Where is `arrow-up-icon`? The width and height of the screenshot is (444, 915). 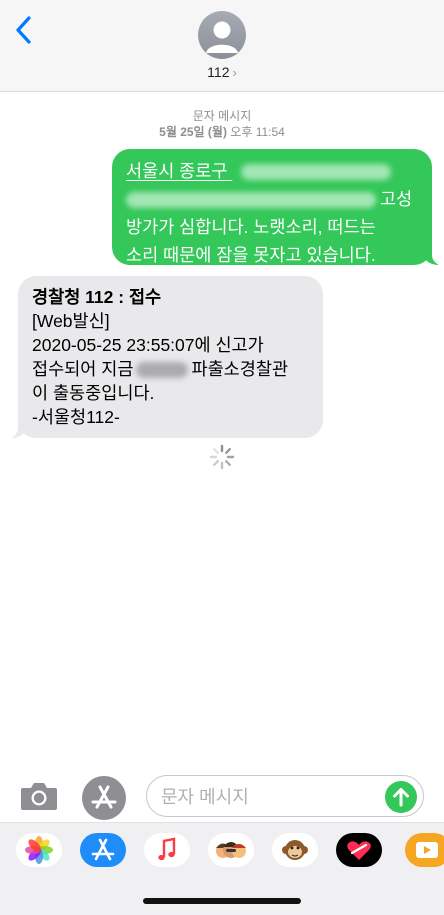
arrow-up-icon is located at coordinates (401, 797).